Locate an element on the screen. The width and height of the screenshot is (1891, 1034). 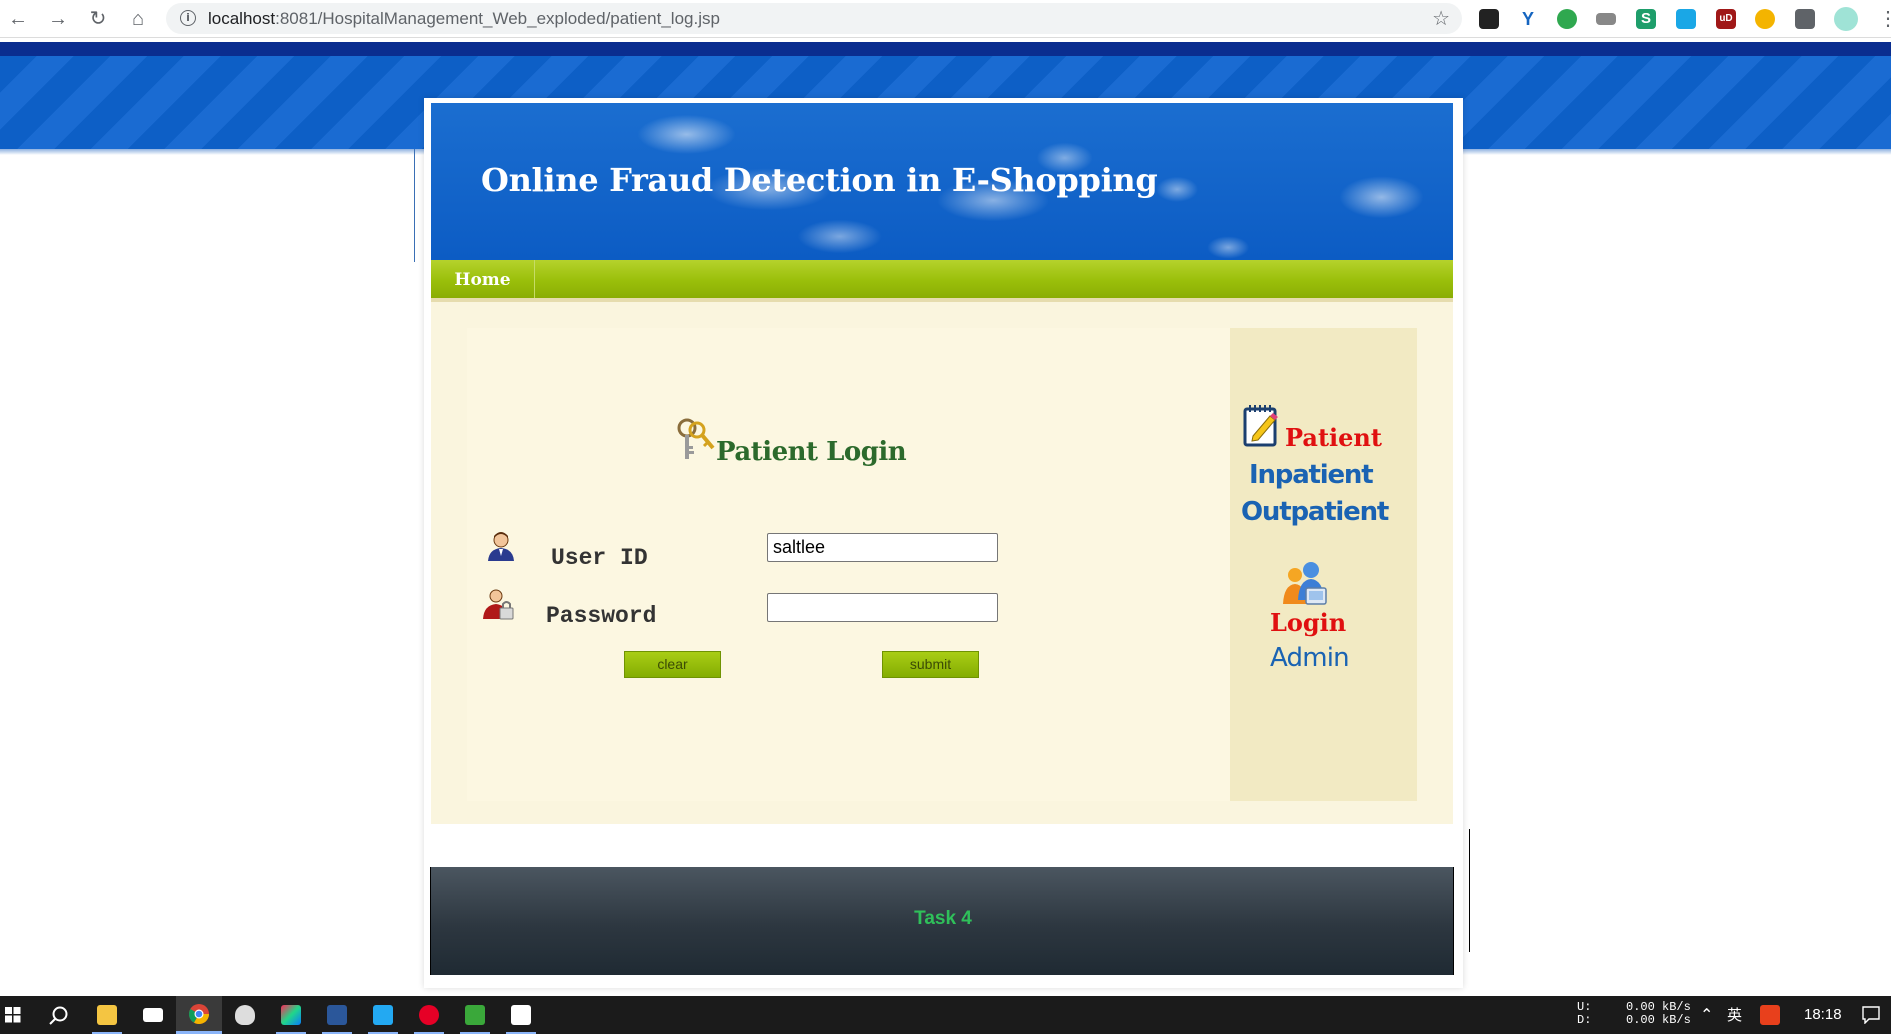
url-host: localhost is located at coordinates (242, 18).